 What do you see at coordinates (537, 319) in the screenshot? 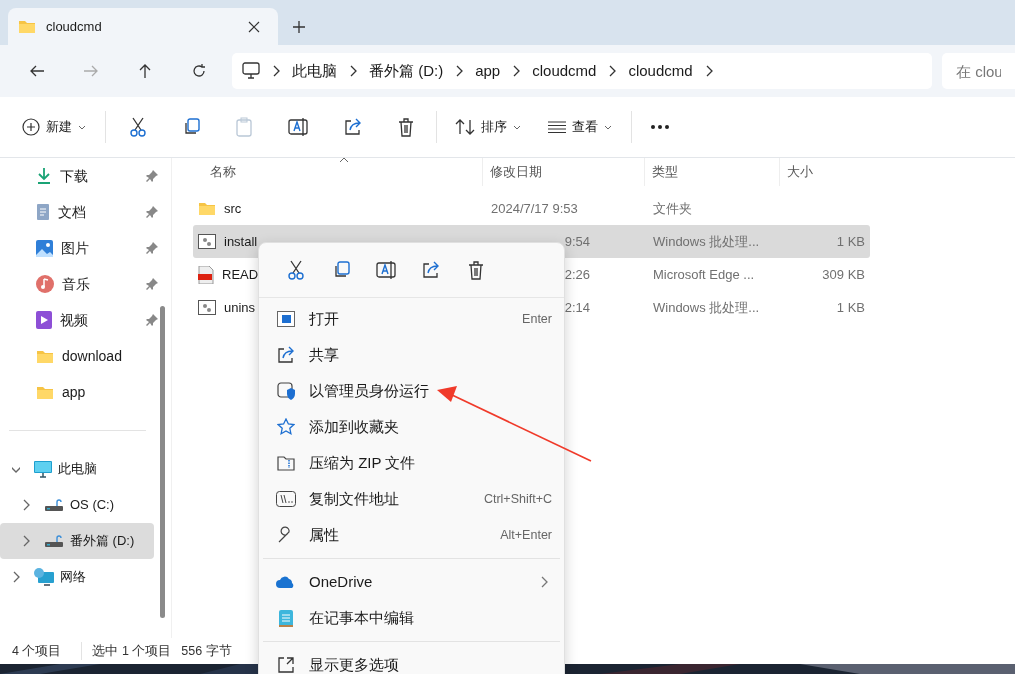
I see `shortcut-text: Enter` at bounding box center [537, 319].